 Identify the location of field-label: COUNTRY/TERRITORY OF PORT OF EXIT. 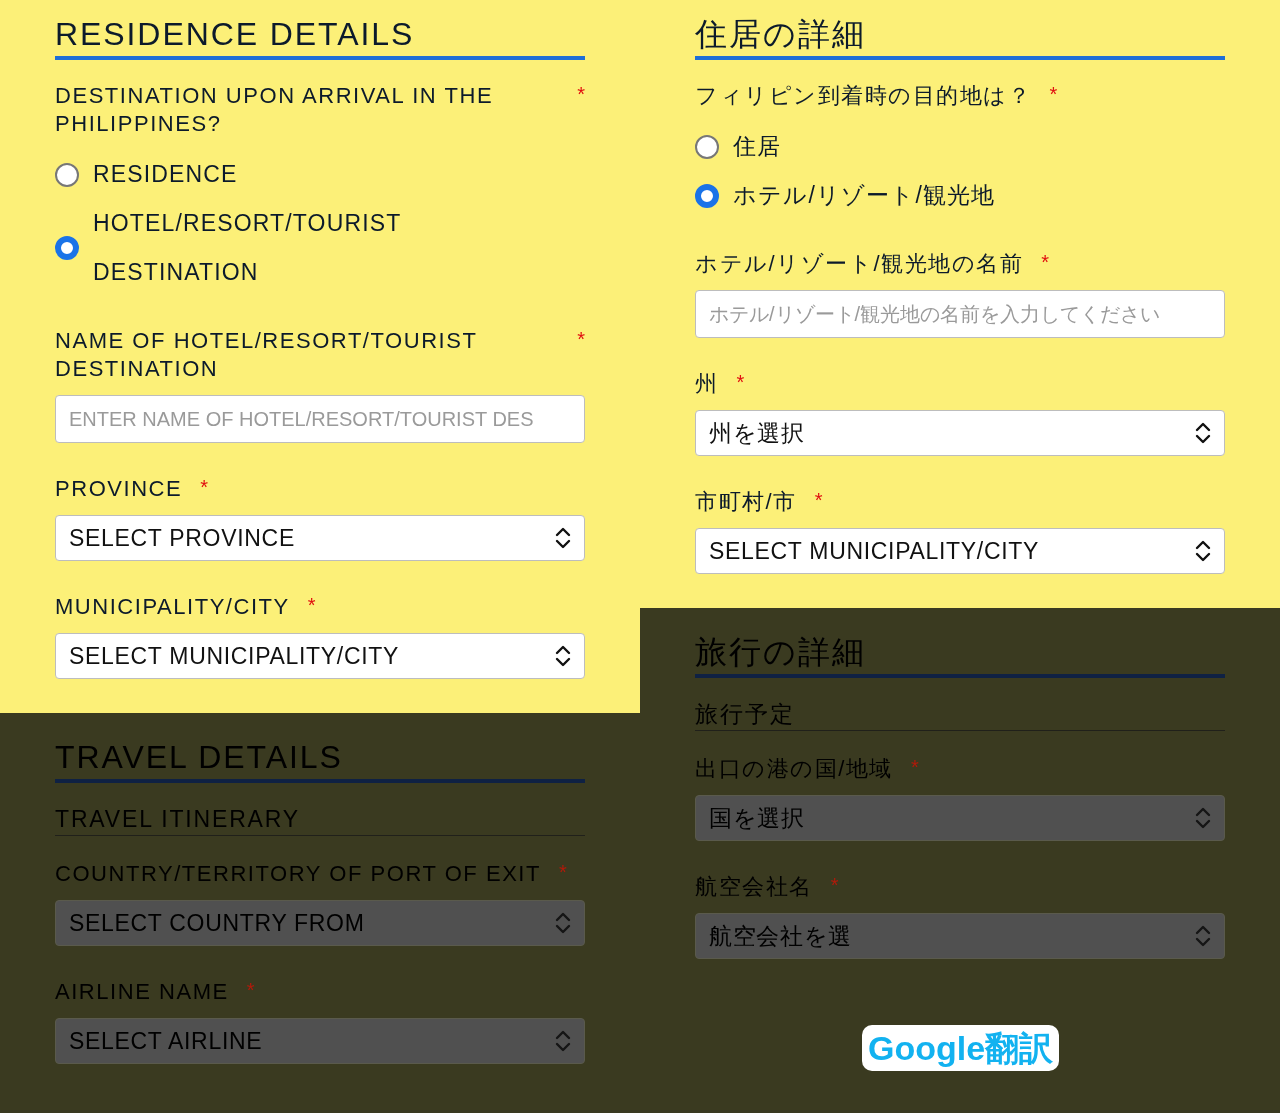
(298, 874).